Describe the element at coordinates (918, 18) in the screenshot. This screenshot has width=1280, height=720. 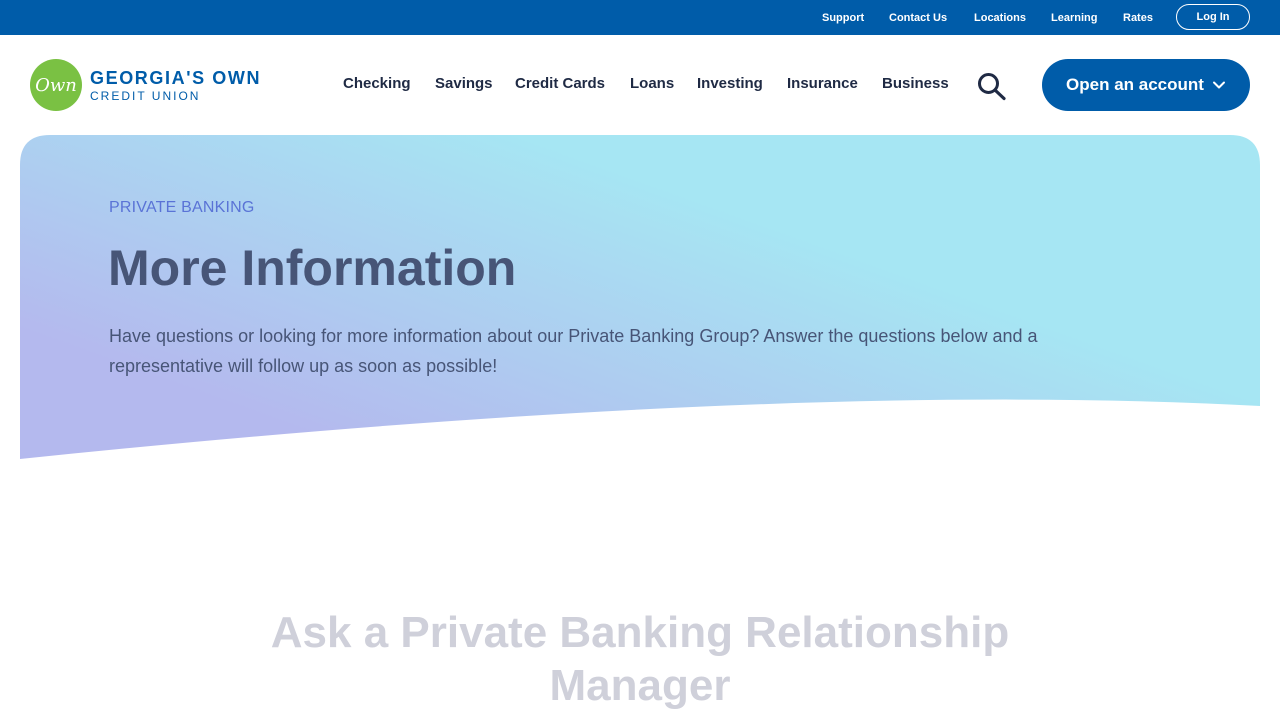
I see `utility-link-contact-us: Contact Us` at that location.